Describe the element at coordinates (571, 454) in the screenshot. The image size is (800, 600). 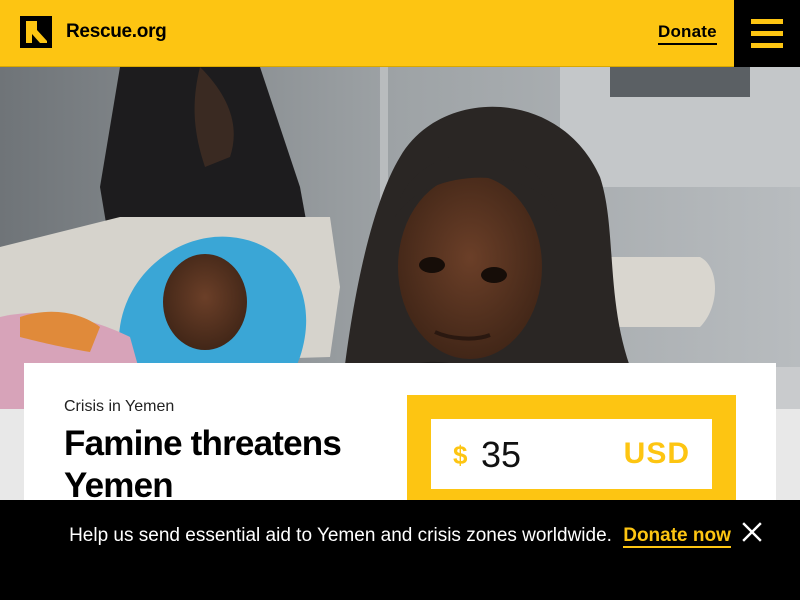
I see `donation-amount-input: $ 35 USD` at that location.